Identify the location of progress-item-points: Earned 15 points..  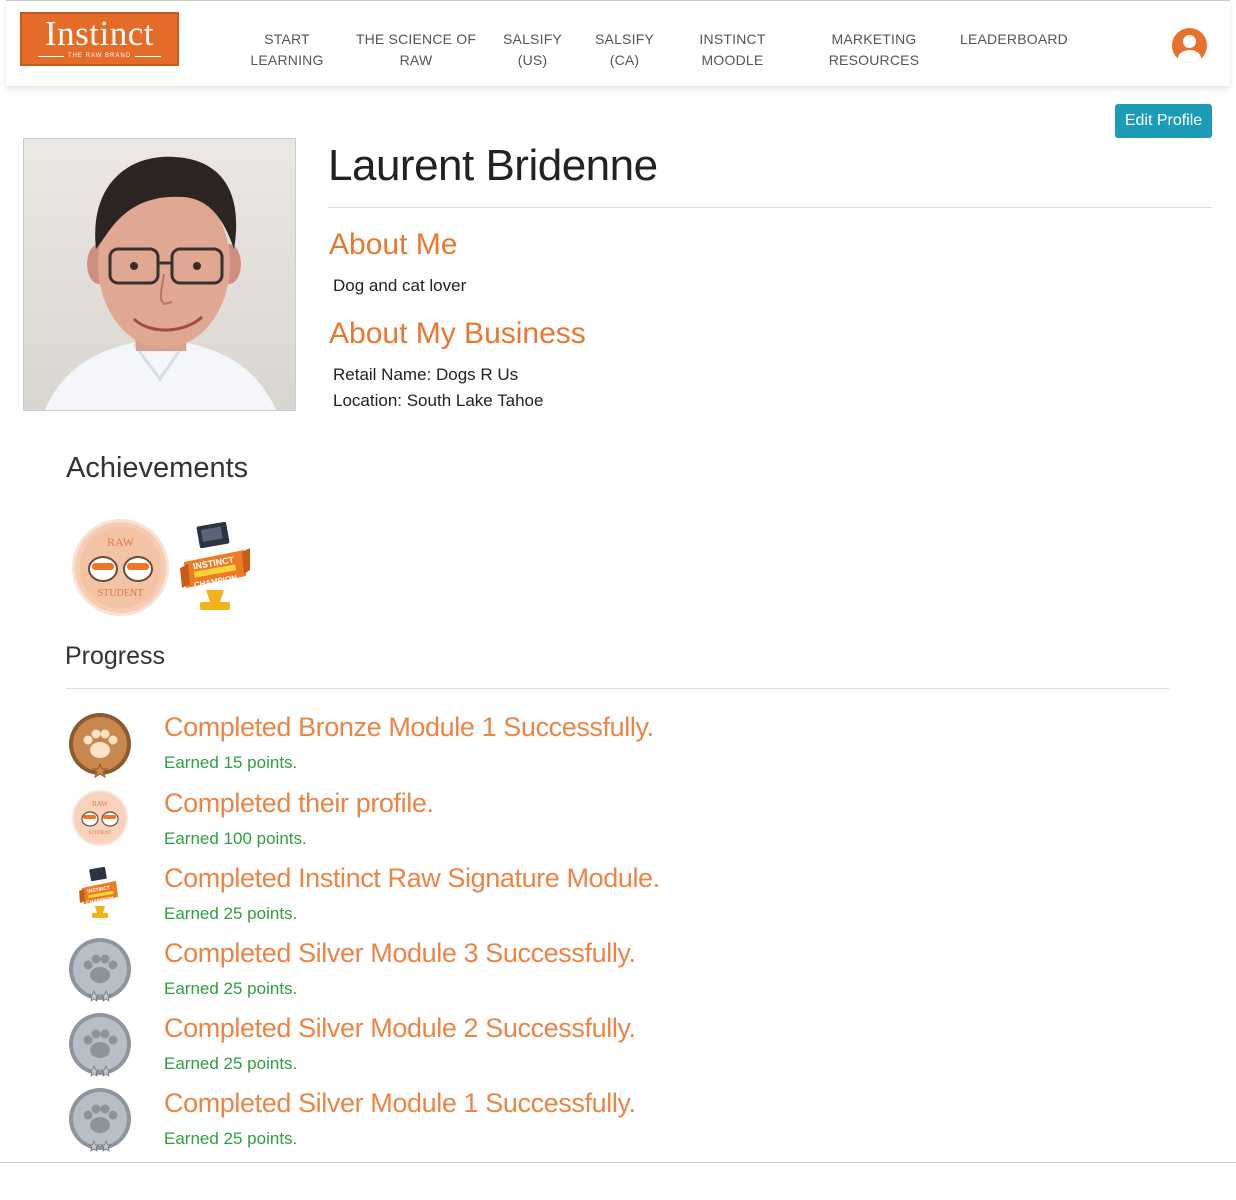
(231, 762).